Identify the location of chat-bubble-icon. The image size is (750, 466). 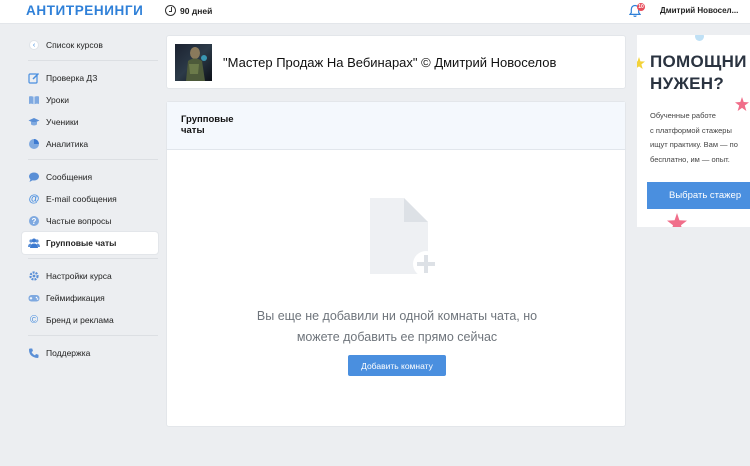
(34, 177).